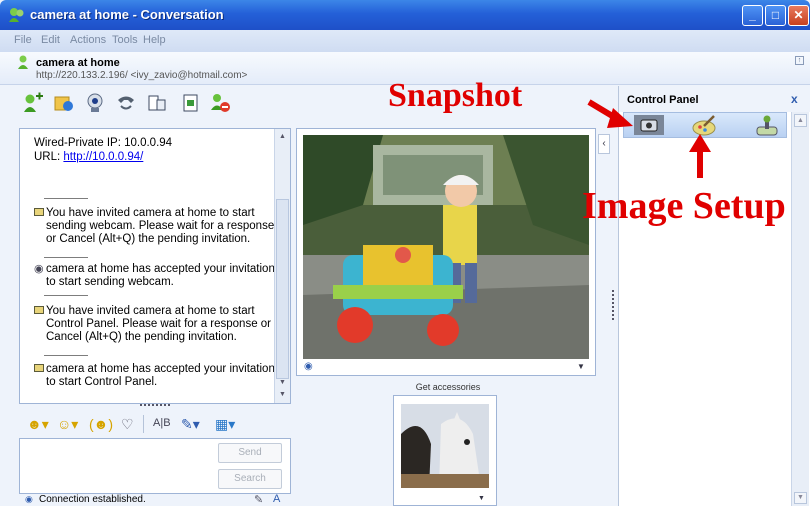 The image size is (810, 506). What do you see at coordinates (78, 63) in the screenshot?
I see `contact-name: camera at home` at bounding box center [78, 63].